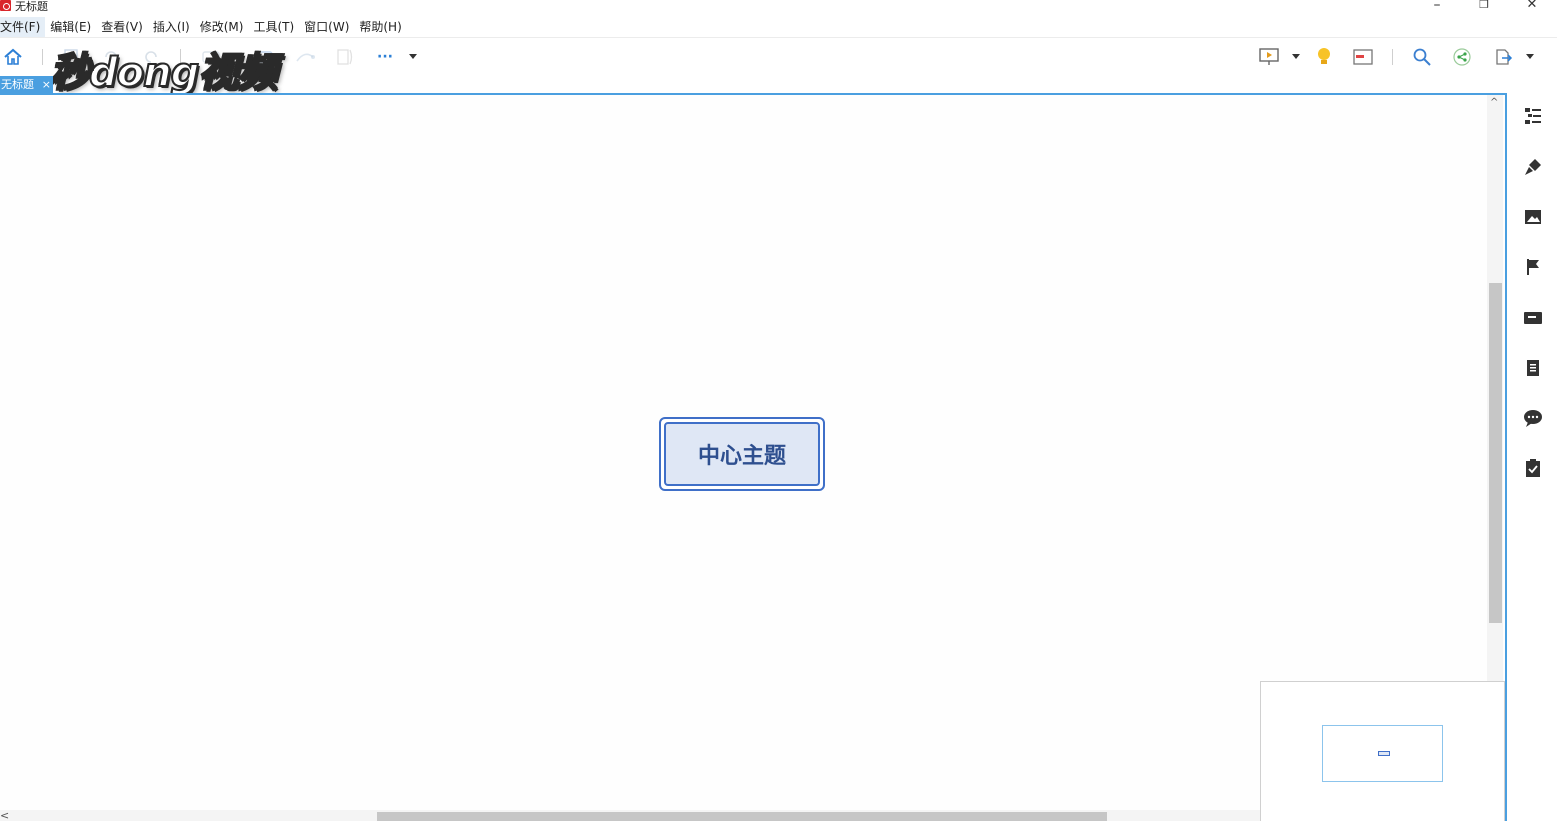  Describe the element at coordinates (1533, 468) in the screenshot. I see `task-icon` at that location.